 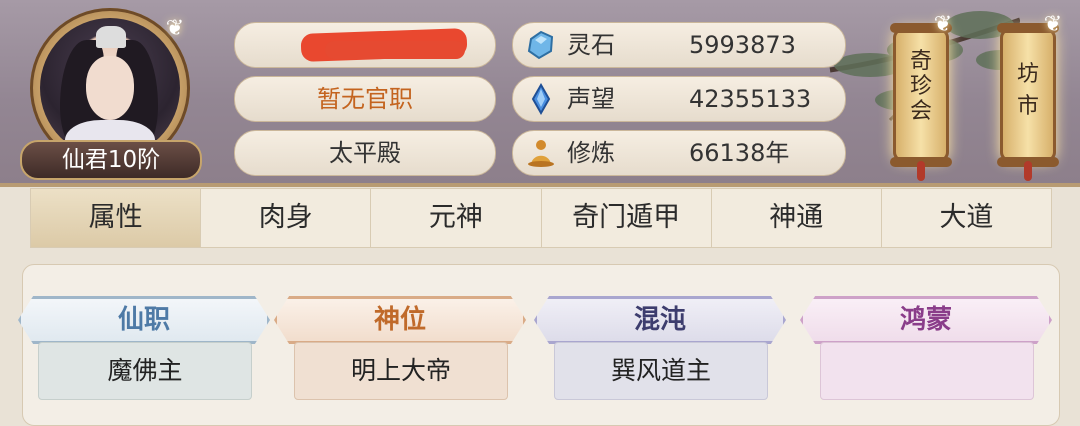 What do you see at coordinates (679, 45) in the screenshot?
I see `resource-spirit-stone: 灵石 5993873` at bounding box center [679, 45].